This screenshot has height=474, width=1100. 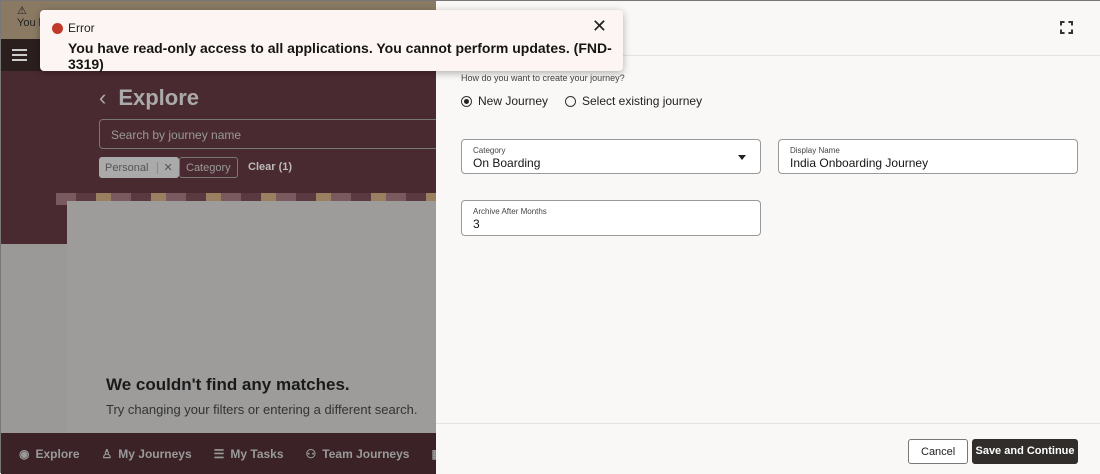 What do you see at coordinates (57, 453) in the screenshot?
I see `nav-label: Explore` at bounding box center [57, 453].